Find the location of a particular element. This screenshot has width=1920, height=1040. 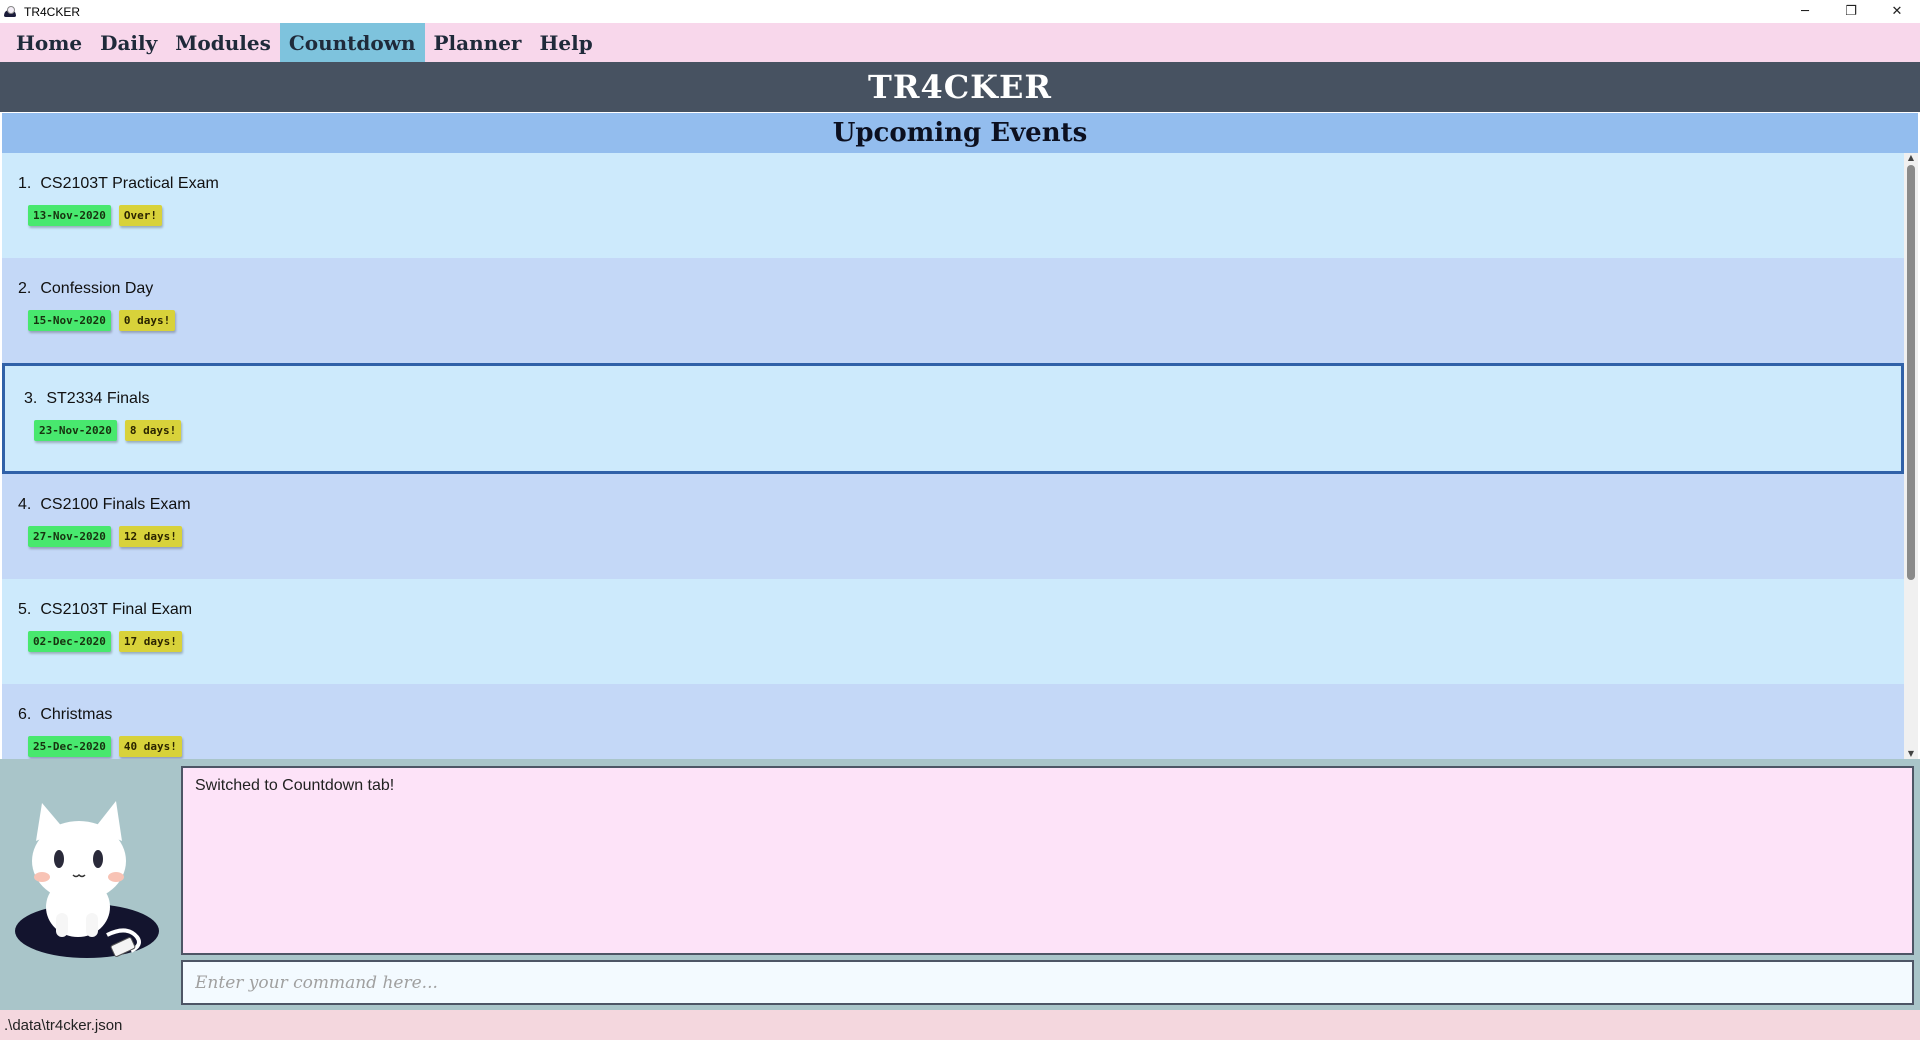

data-file-path: .\data\tr4cker.json is located at coordinates (63, 1025).